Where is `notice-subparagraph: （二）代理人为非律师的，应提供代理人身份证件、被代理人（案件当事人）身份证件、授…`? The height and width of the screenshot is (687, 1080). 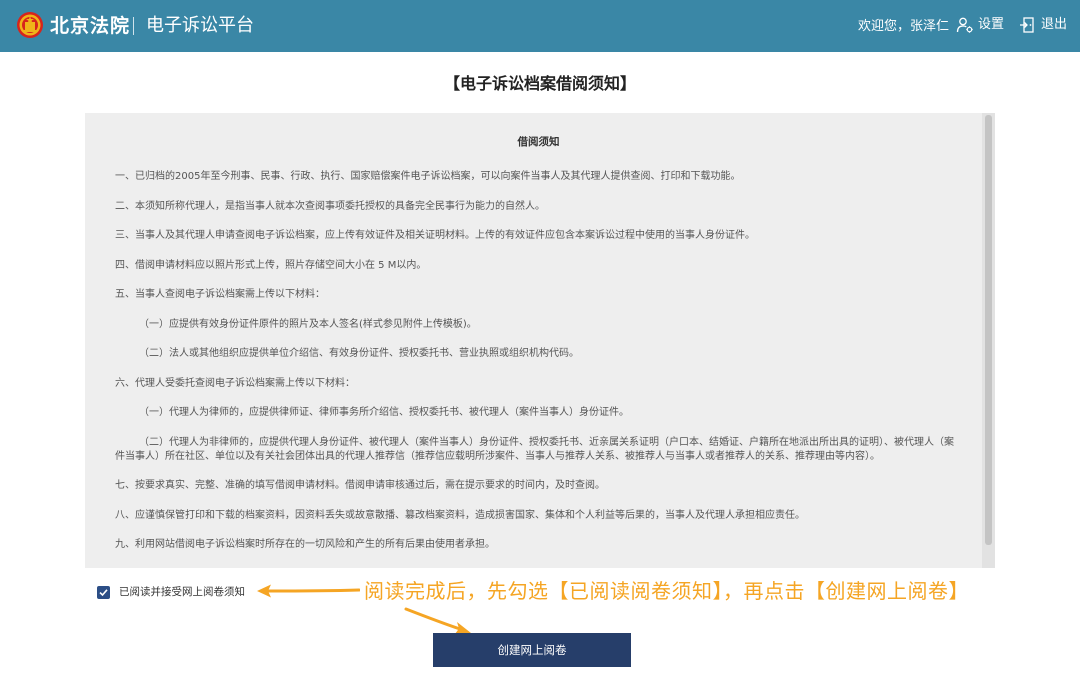 notice-subparagraph: （二）代理人为非律师的，应提供代理人身份证件、被代理人（案件当事人）身份证件、授… is located at coordinates (534, 449).